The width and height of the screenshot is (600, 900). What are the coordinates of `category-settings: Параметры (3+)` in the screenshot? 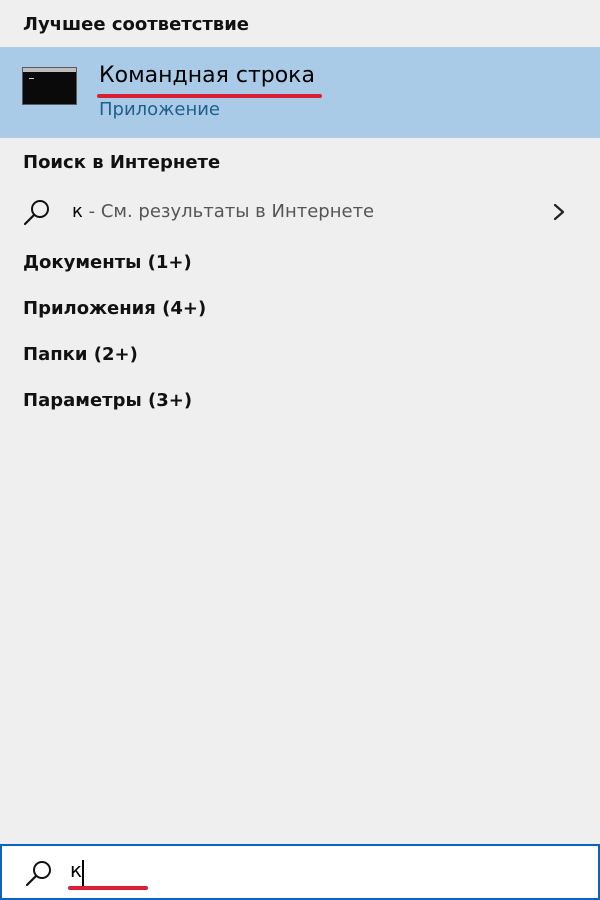 It's located at (107, 400).